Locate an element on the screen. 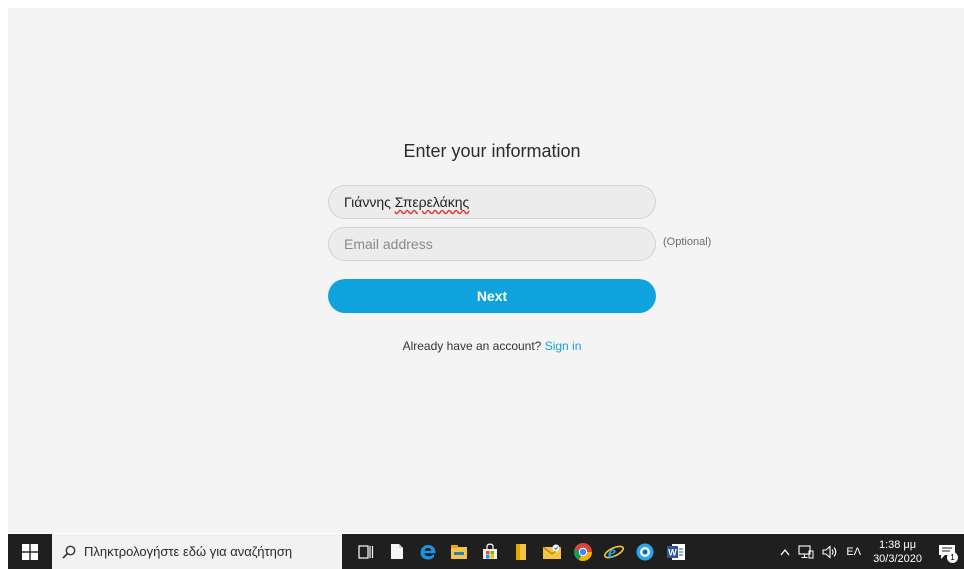 The height and width of the screenshot is (569, 964). speaker-icon is located at coordinates (829, 551).